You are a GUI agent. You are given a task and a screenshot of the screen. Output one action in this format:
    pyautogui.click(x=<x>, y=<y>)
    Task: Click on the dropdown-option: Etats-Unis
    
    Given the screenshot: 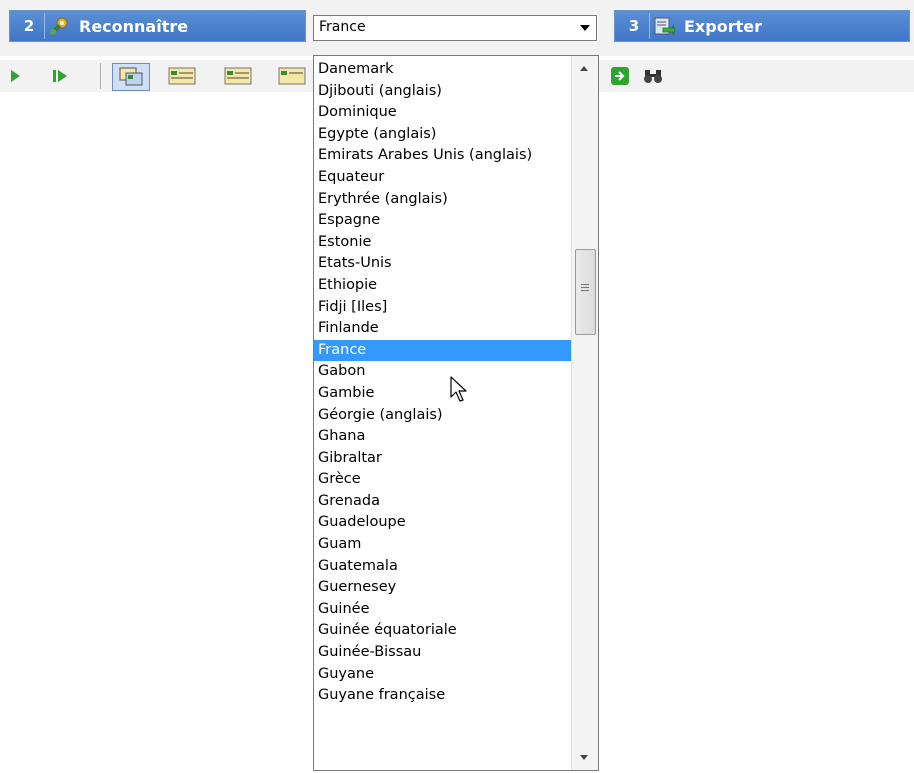 What is the action you would take?
    pyautogui.click(x=443, y=264)
    